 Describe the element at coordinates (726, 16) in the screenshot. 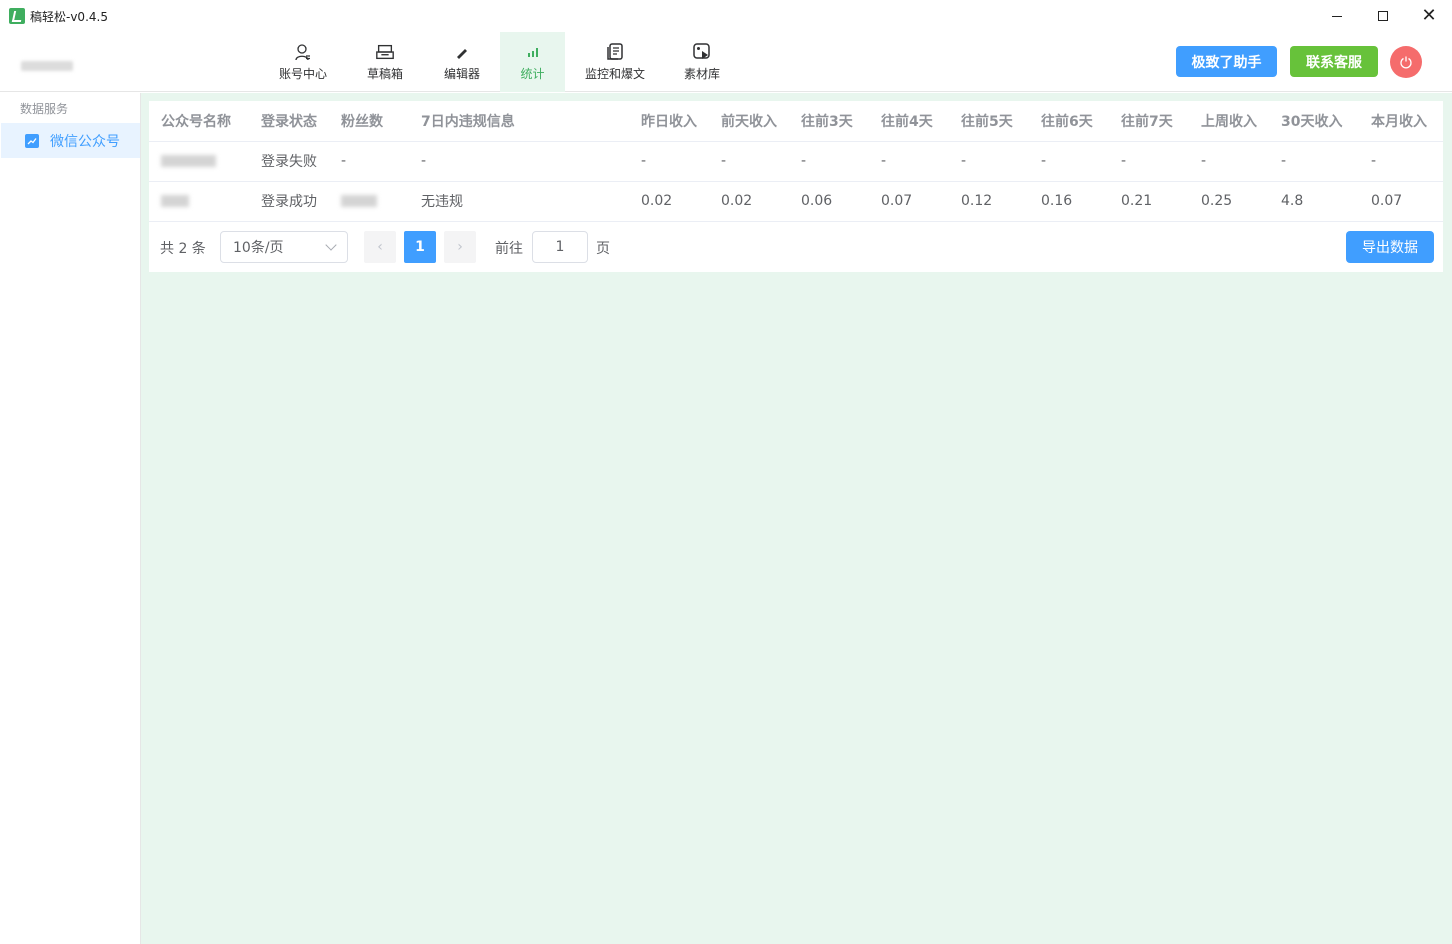

I see `title-bar: 稿轻松-v0.4.5 ✕` at that location.